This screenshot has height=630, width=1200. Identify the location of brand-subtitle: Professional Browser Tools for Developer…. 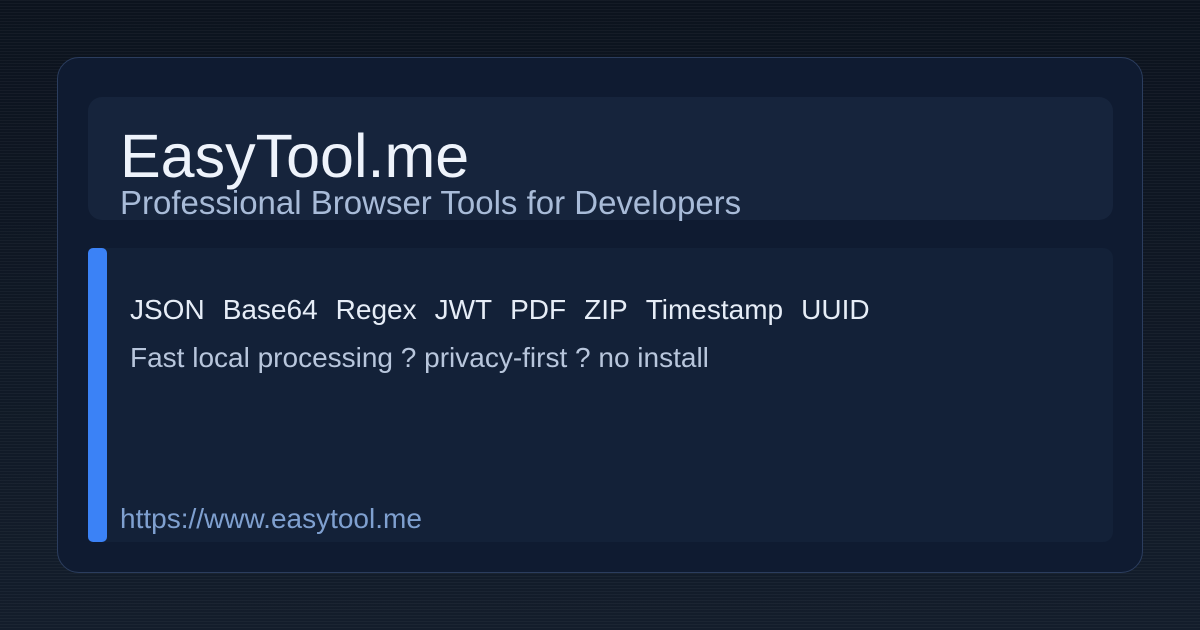
(431, 202).